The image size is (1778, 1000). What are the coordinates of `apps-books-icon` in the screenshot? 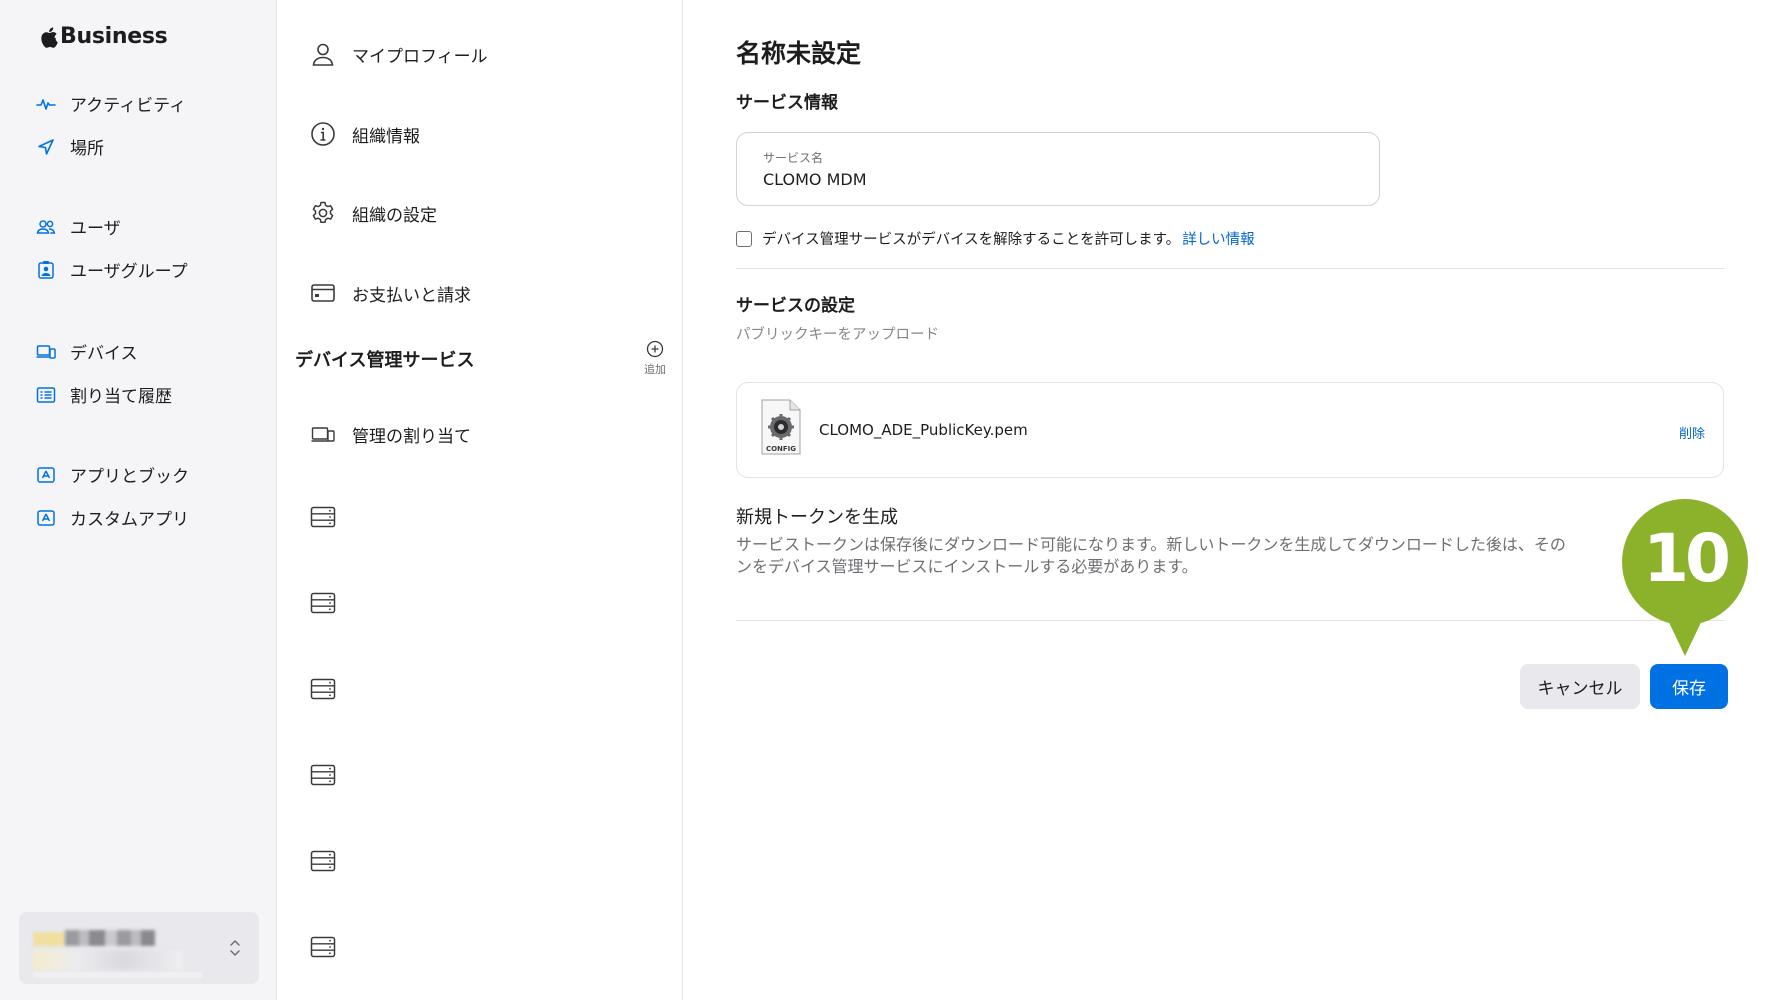 It's located at (46, 474).